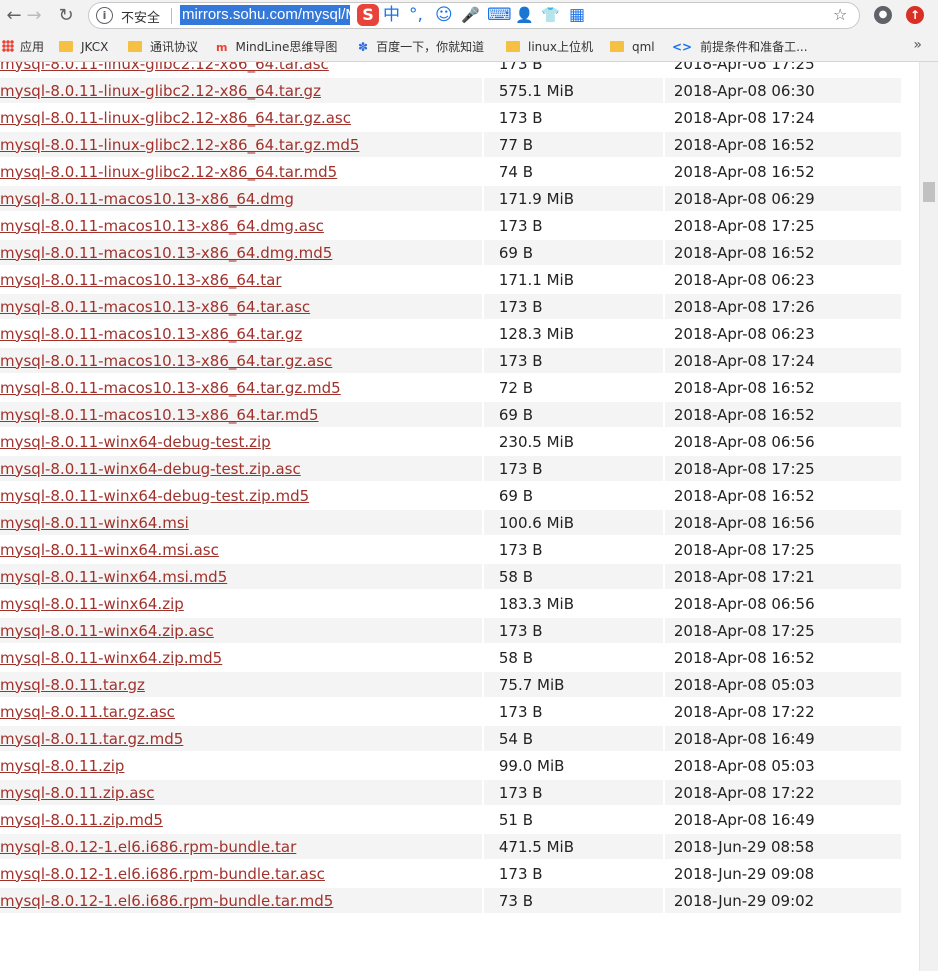  Describe the element at coordinates (550, 15) in the screenshot. I see `ime-skin-icon: 👕` at that location.